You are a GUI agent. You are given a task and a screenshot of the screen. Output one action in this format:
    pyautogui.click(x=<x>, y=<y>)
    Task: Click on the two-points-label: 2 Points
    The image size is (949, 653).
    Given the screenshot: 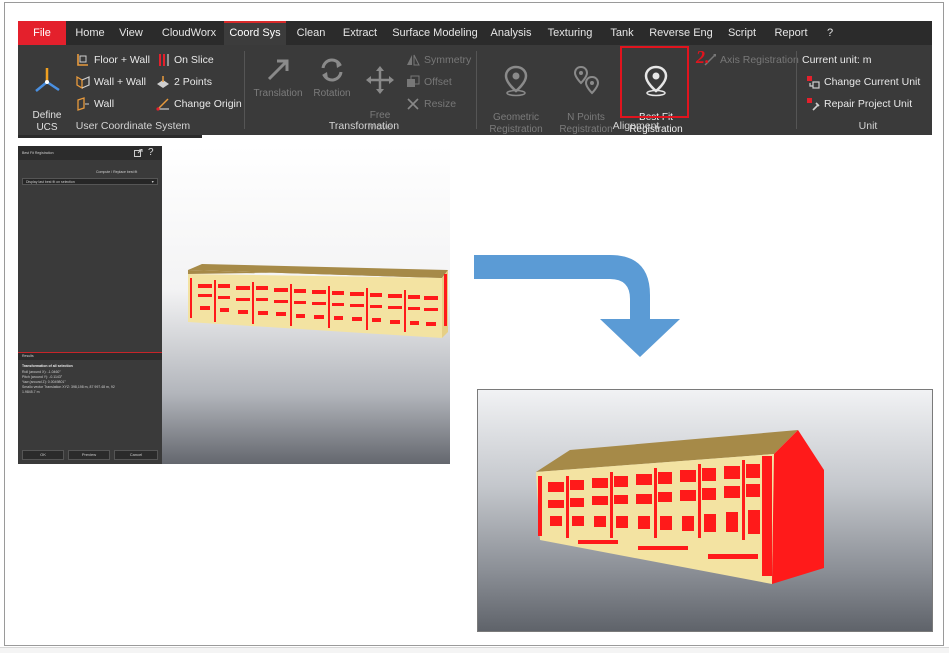 What is the action you would take?
    pyautogui.click(x=193, y=82)
    